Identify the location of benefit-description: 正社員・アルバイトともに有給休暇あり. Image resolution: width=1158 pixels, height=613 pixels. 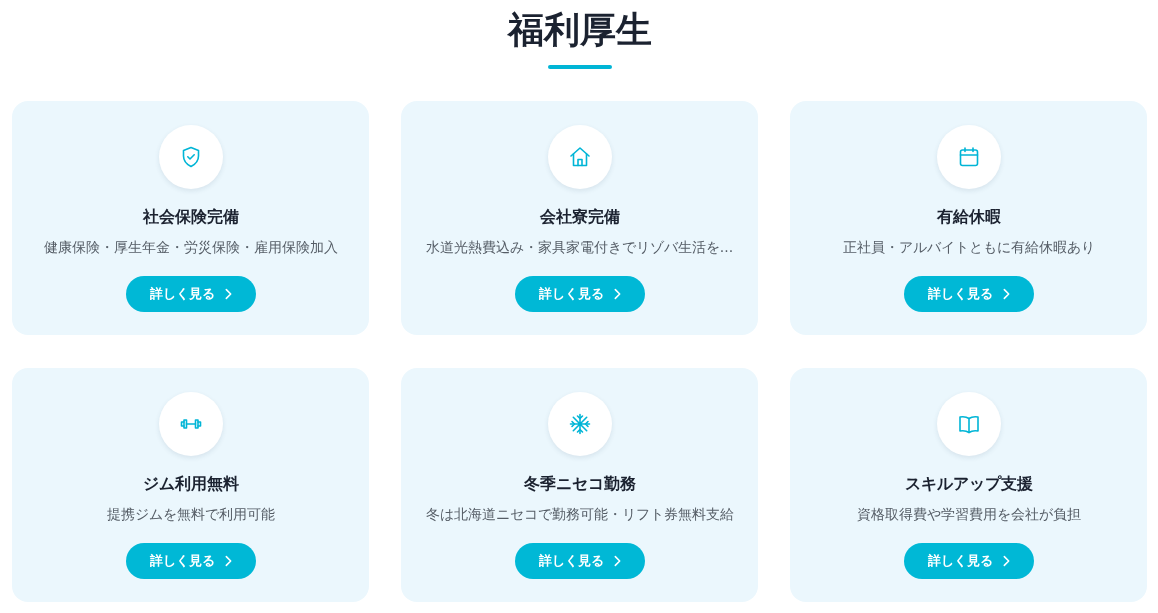
(968, 247).